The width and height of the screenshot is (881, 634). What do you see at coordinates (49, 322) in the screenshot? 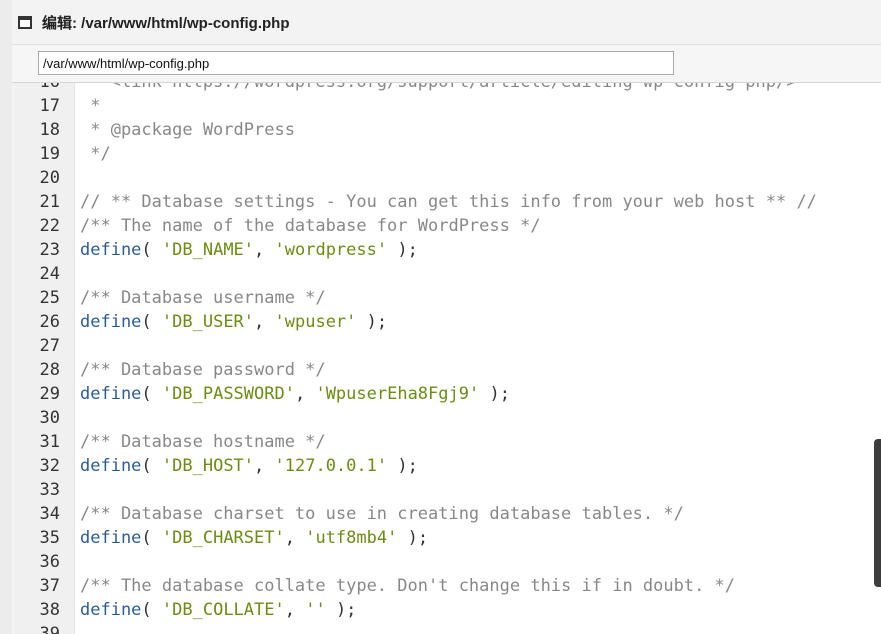
I see `line-number: 26` at bounding box center [49, 322].